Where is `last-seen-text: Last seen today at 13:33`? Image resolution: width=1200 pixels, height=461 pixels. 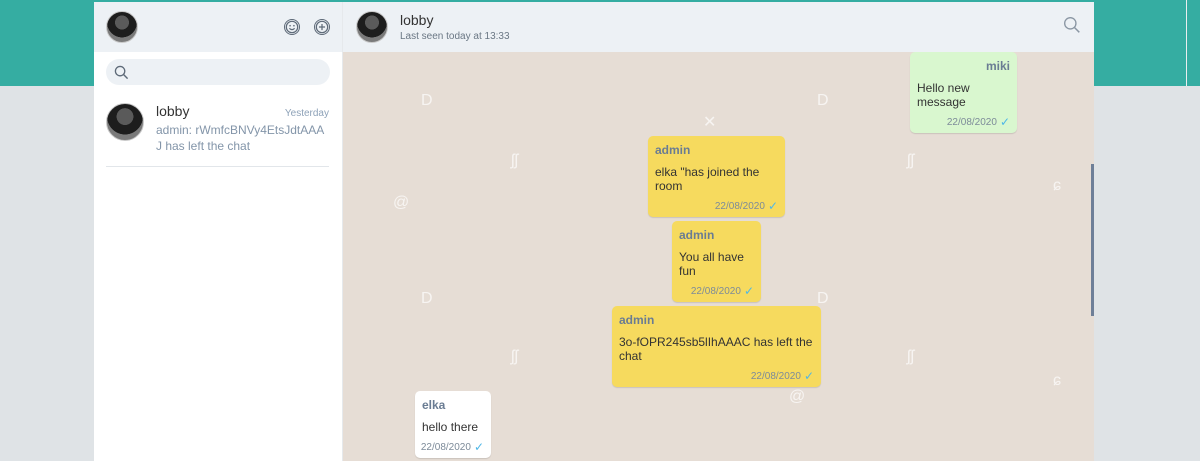 last-seen-text: Last seen today at 13:33 is located at coordinates (455, 36).